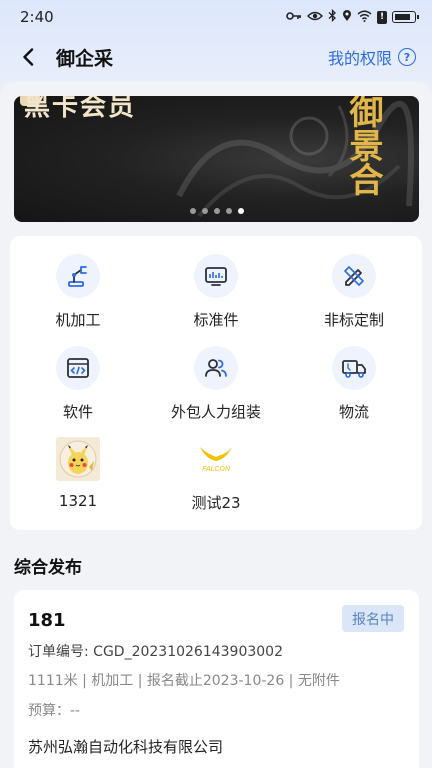  What do you see at coordinates (216, 368) in the screenshot?
I see `people-icon` at bounding box center [216, 368].